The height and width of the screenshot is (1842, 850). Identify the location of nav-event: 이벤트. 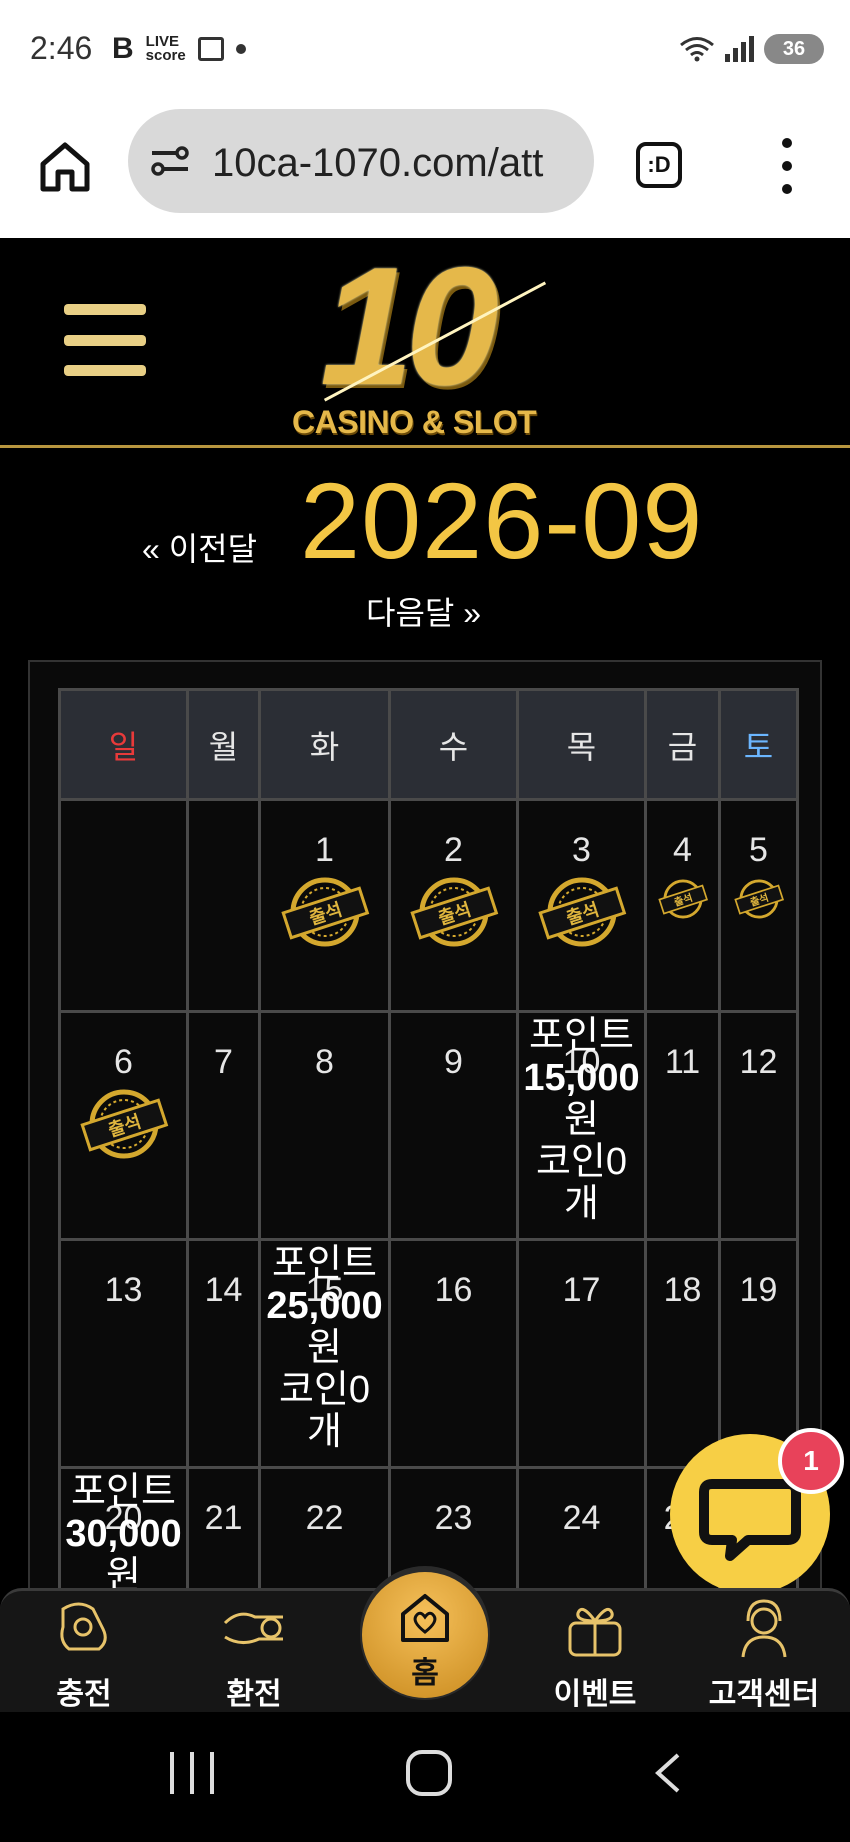
(595, 1653).